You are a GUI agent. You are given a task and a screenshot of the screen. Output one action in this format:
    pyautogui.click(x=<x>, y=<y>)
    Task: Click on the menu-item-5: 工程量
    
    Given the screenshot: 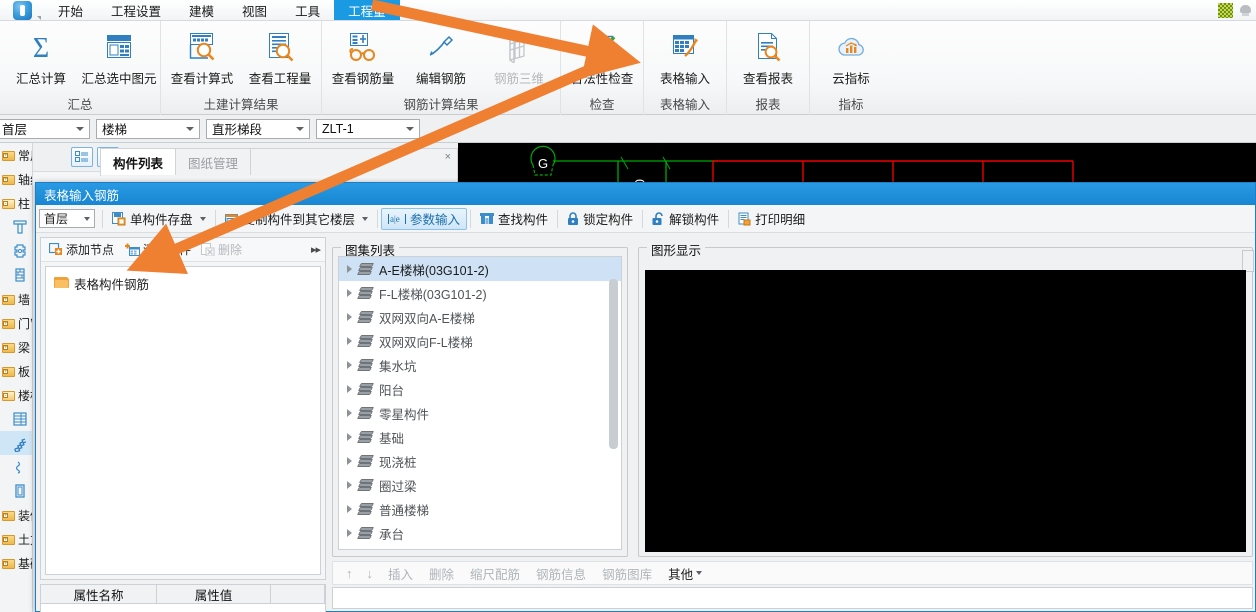 What is the action you would take?
    pyautogui.click(x=367, y=10)
    